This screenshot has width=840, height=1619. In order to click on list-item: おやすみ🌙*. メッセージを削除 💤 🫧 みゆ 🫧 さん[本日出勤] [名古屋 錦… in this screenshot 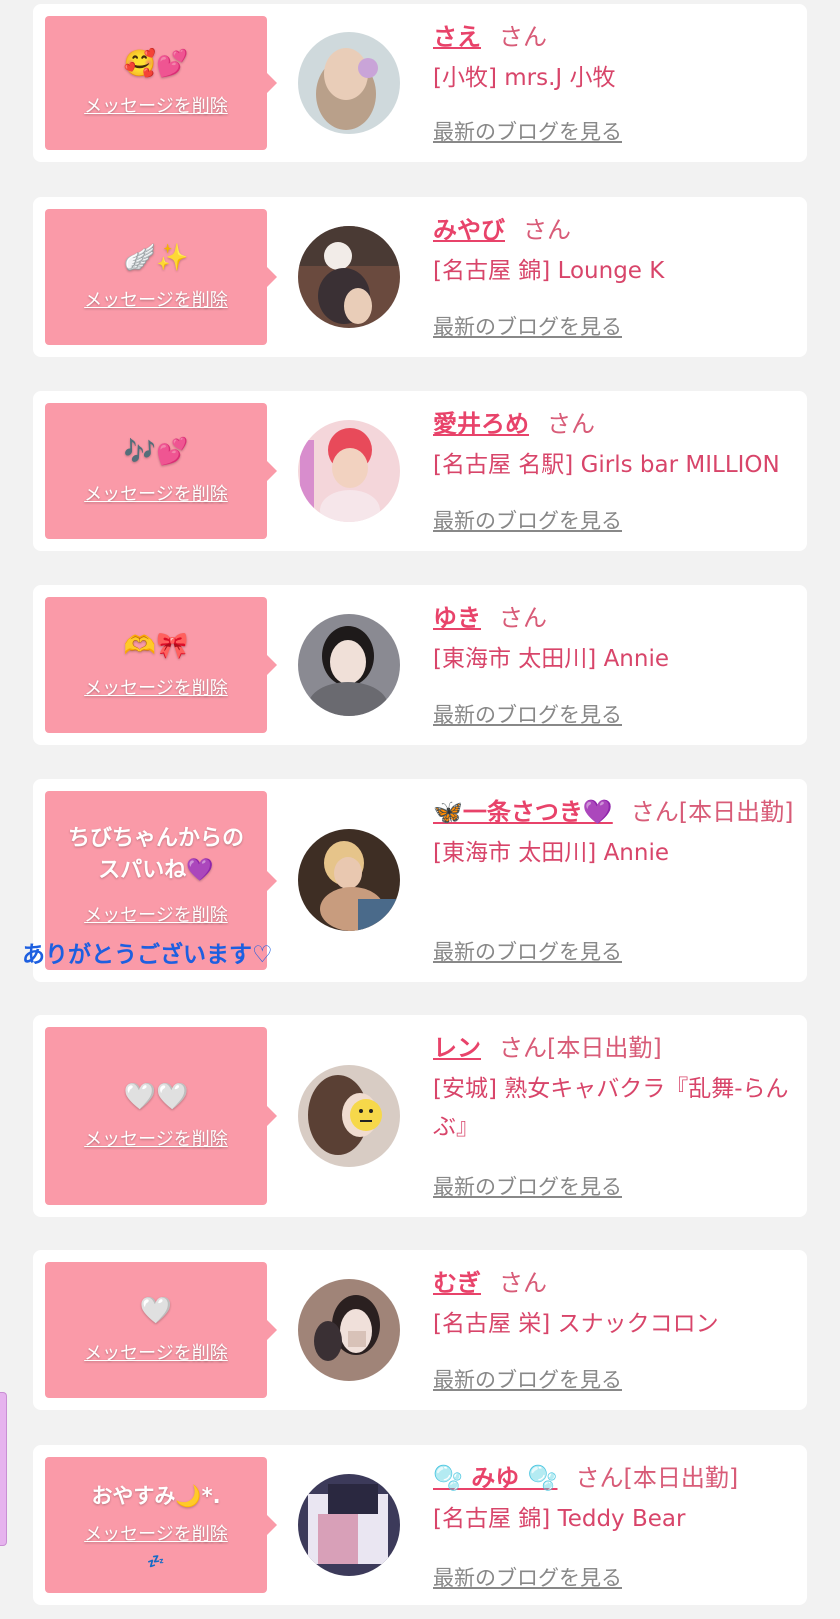, I will do `click(420, 1525)`.